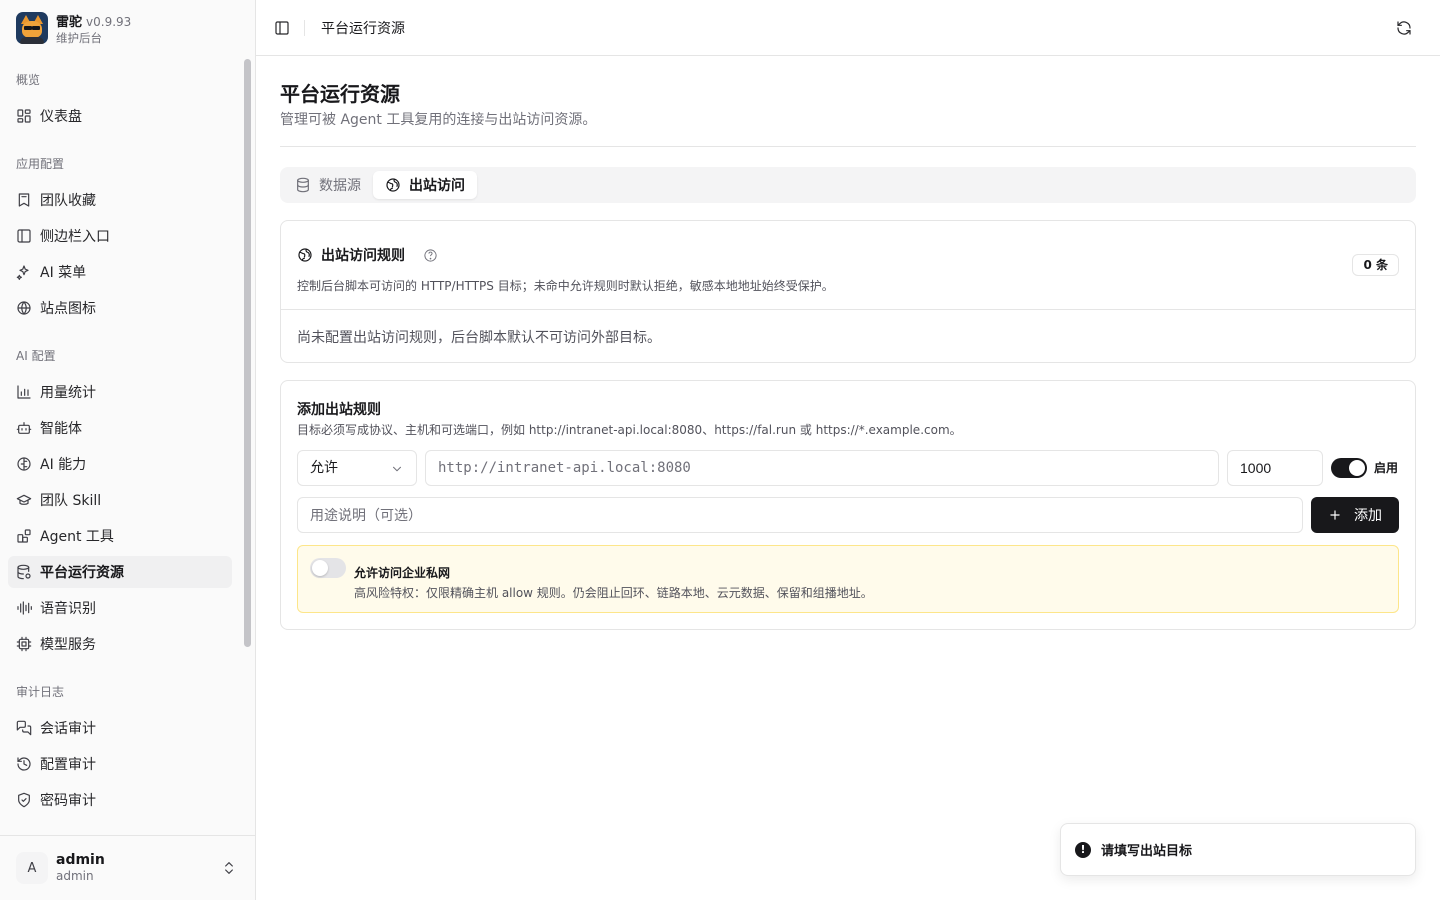  Describe the element at coordinates (24, 392) in the screenshot. I see `bar-chart-icon` at that location.